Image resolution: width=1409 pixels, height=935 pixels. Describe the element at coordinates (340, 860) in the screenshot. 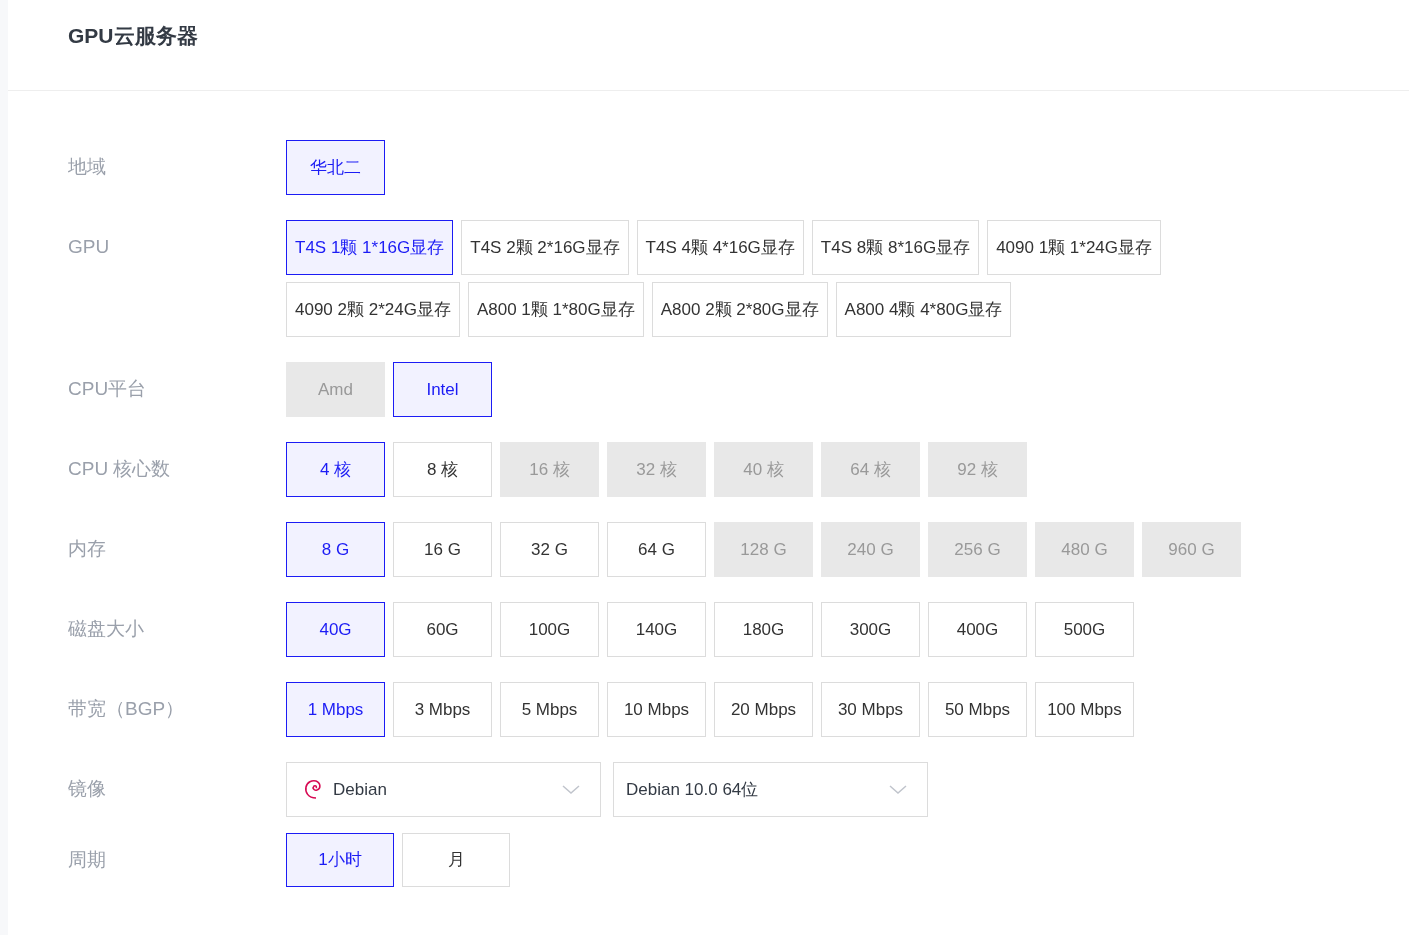

I see `option-button: 1小时` at that location.